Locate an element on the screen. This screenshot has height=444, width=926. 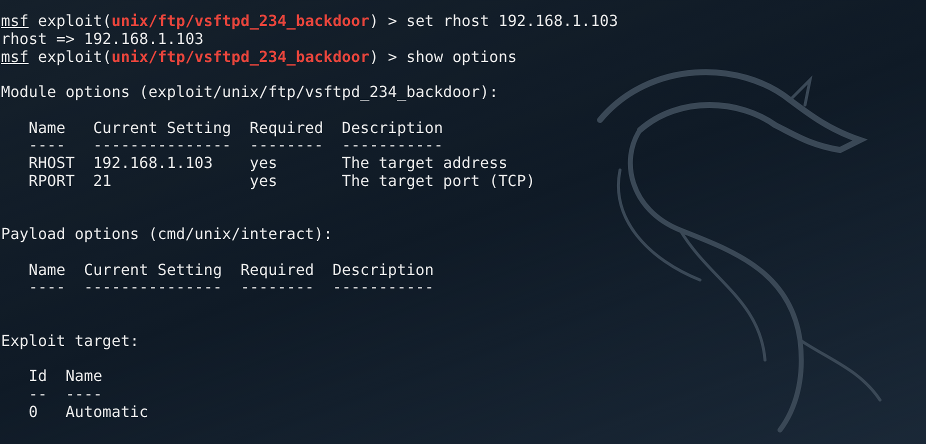
output-line: Exploit target: is located at coordinates (70, 341).